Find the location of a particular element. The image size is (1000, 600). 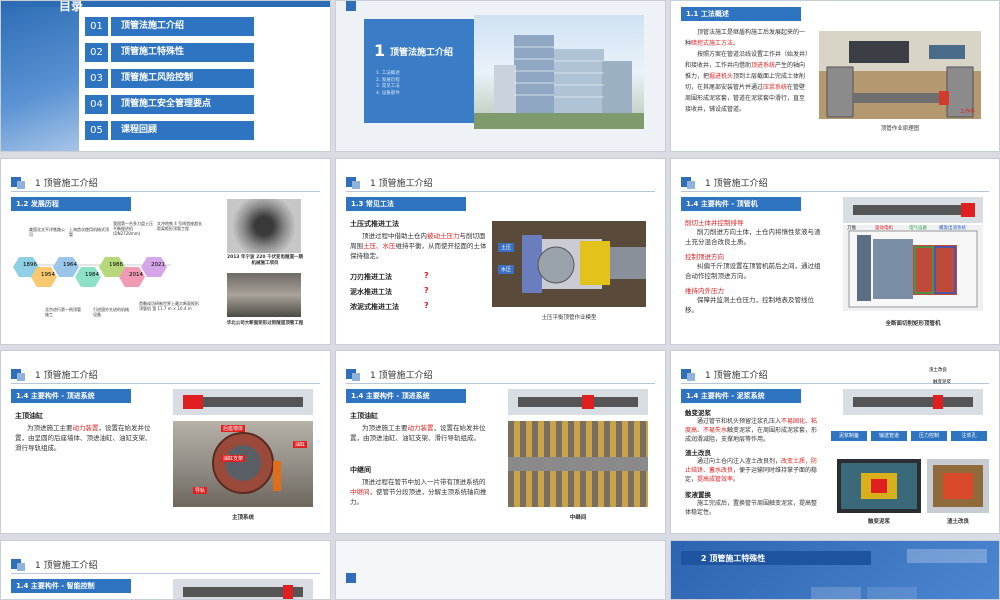

tag-jacking: 1.4 主要构件 - 顶进系统 is located at coordinates (71, 396).